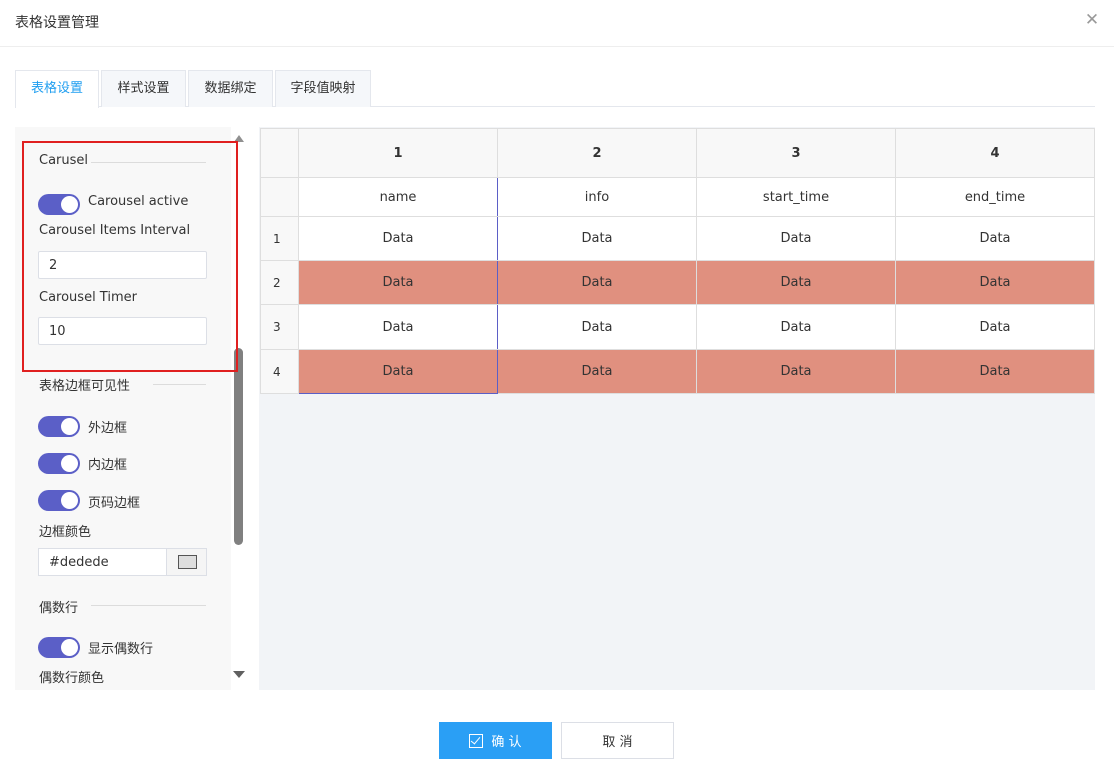 This screenshot has width=1114, height=768. Describe the element at coordinates (279, 282) in the screenshot. I see `row-number: 2` at that location.